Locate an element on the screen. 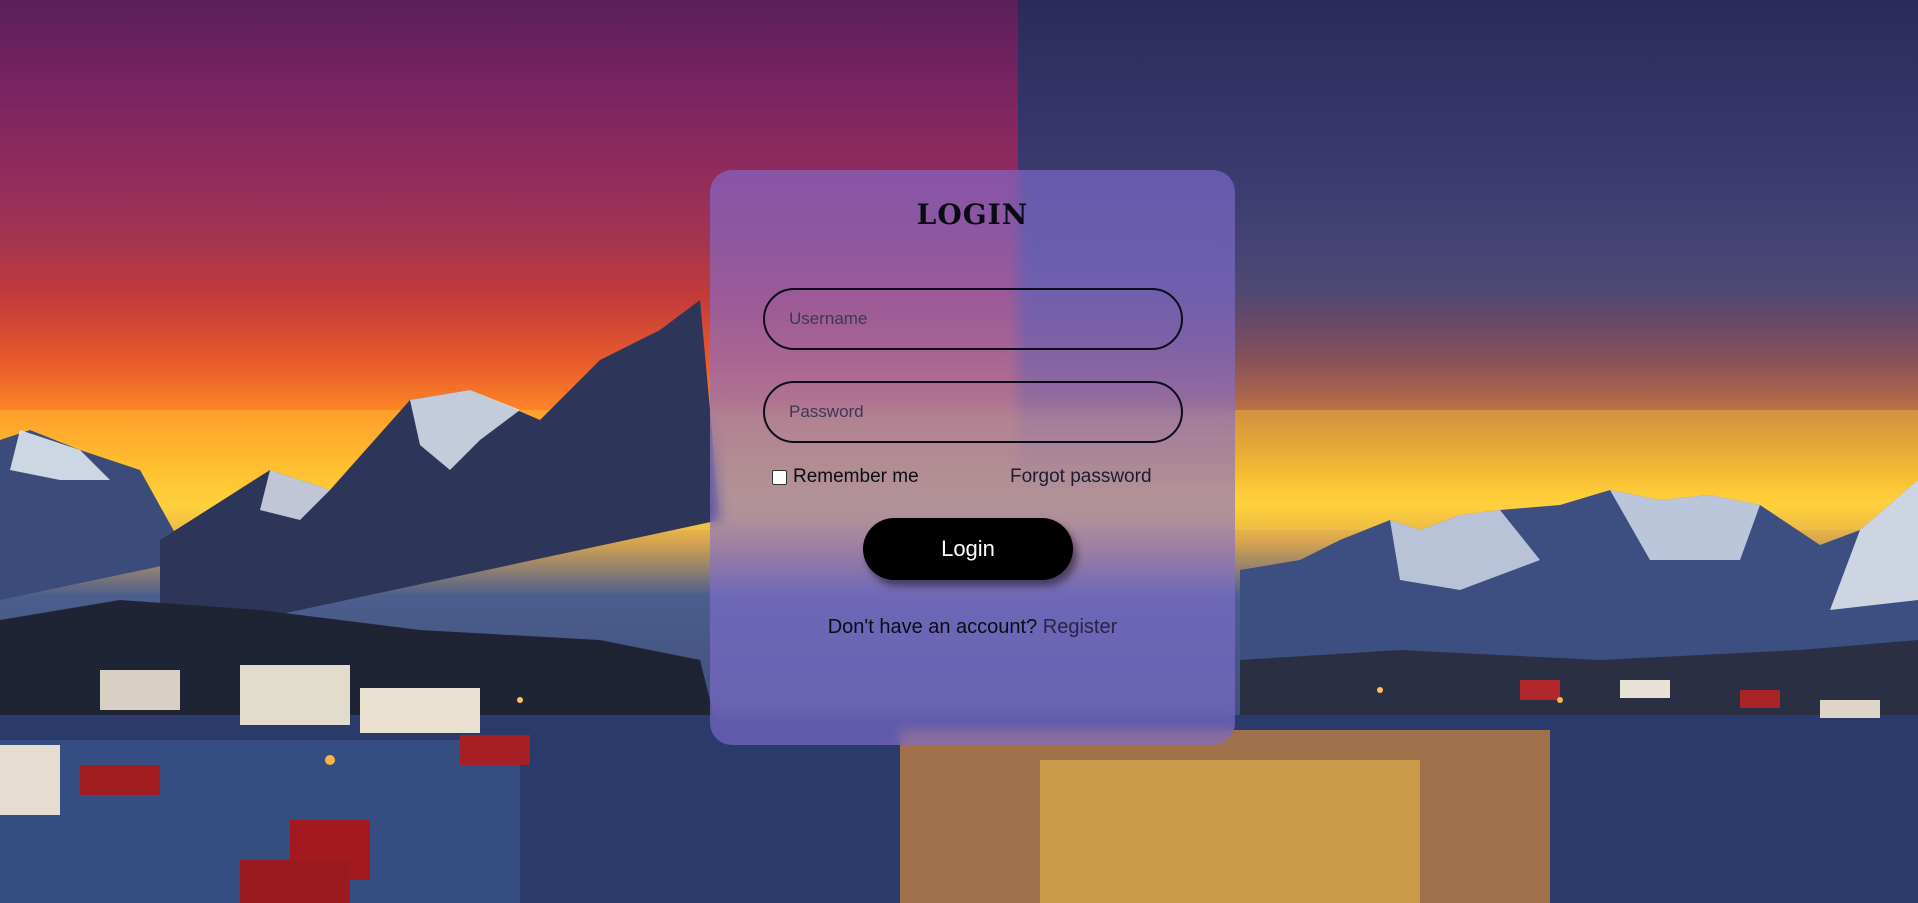 This screenshot has height=903, width=1918. register-line: Don't have an account? Register is located at coordinates (972, 627).